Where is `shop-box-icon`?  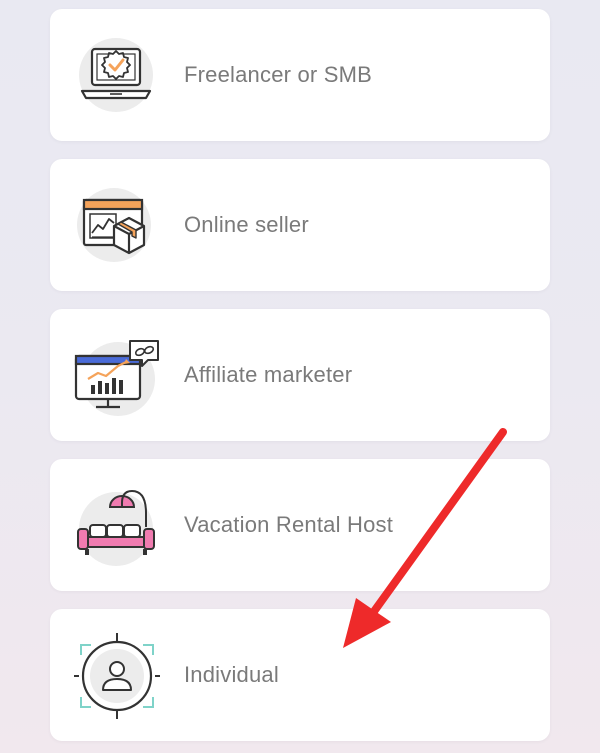 shop-box-icon is located at coordinates (117, 226).